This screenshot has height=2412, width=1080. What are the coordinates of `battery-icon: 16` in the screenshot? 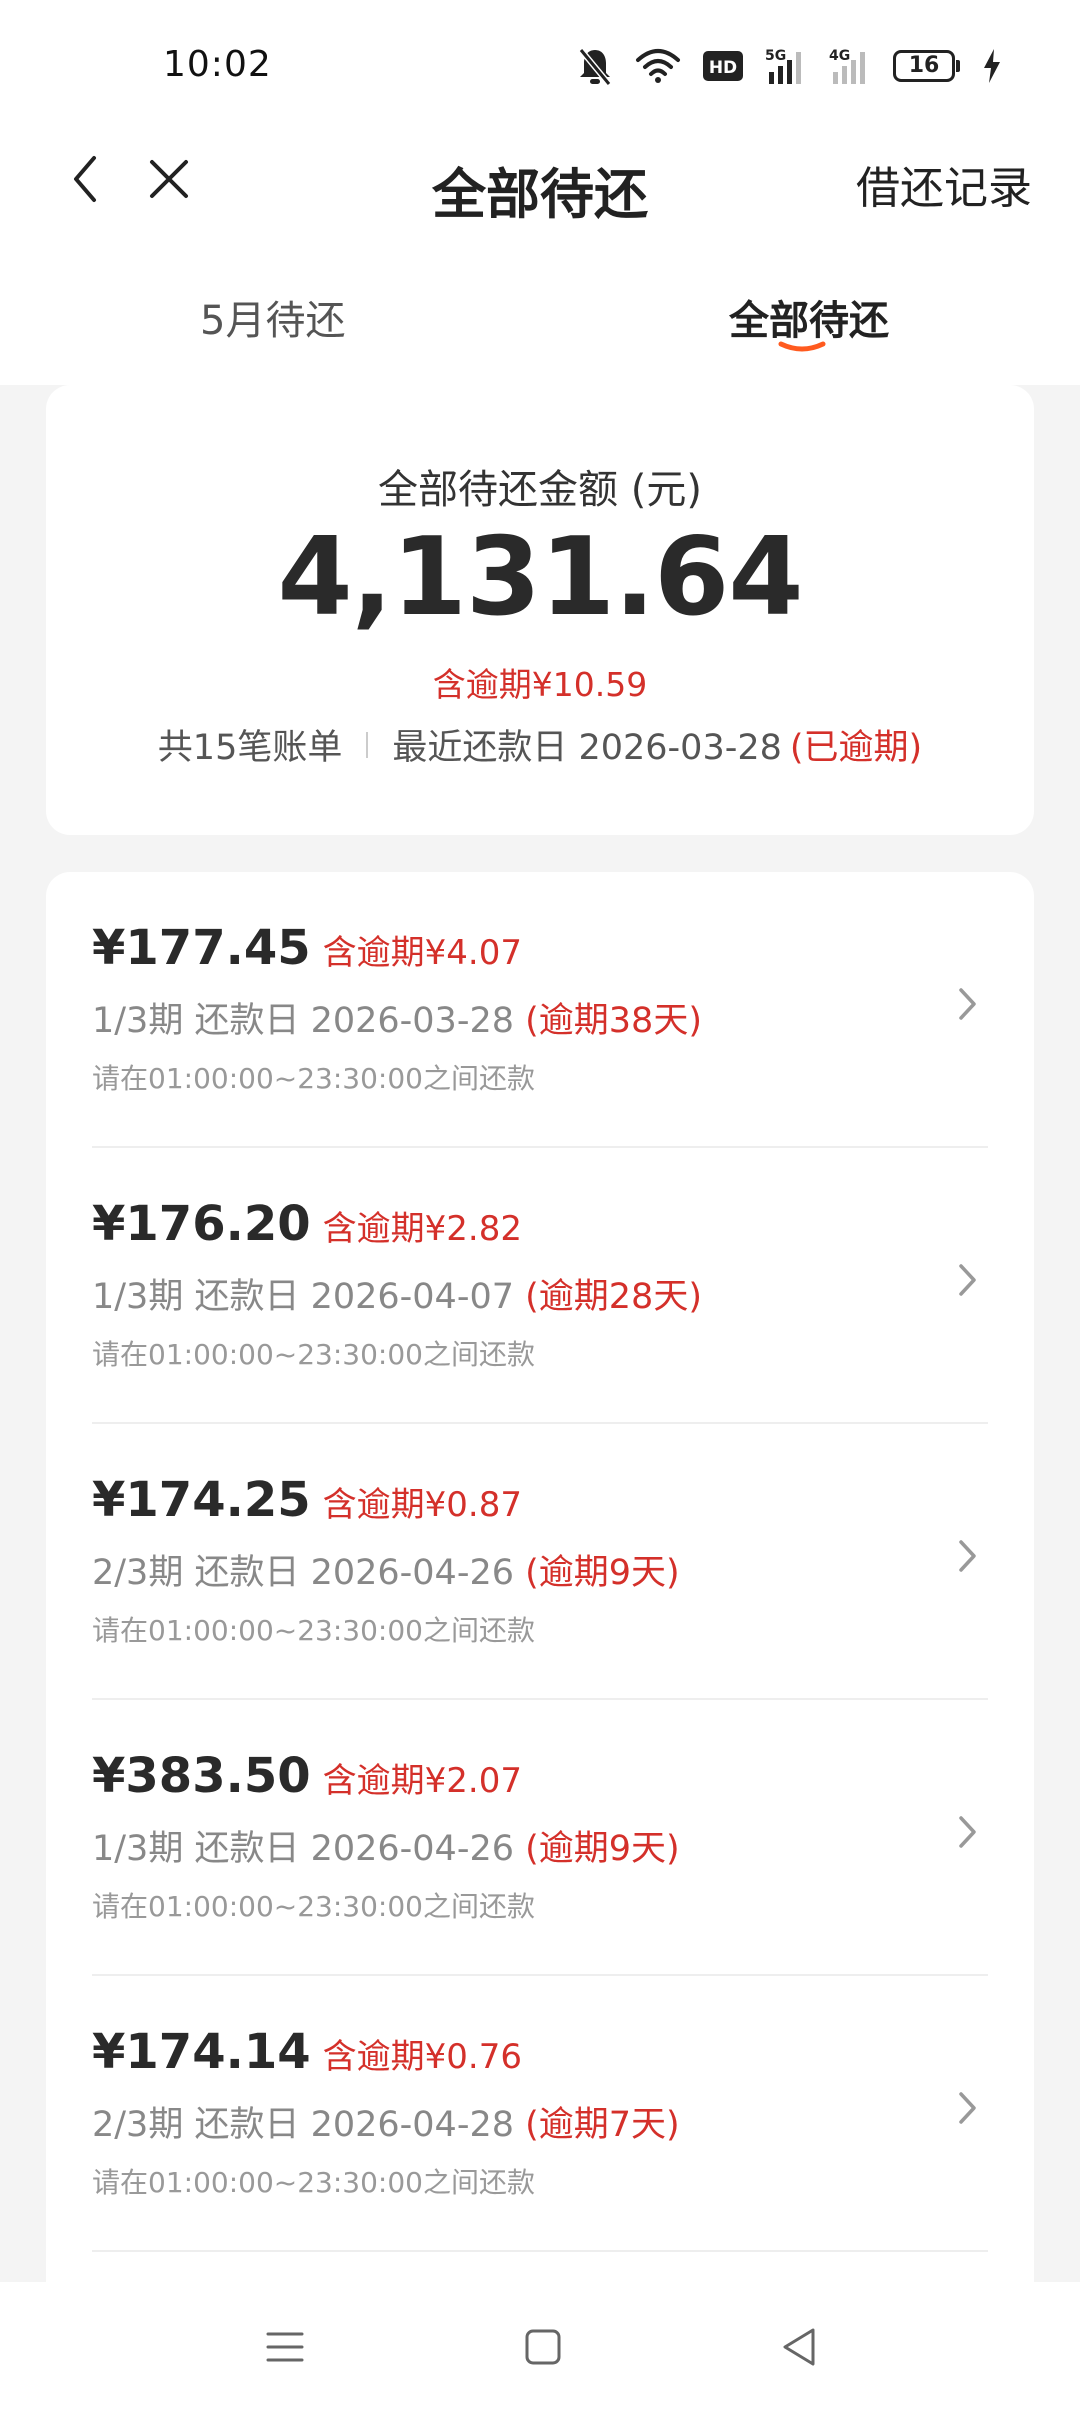 It's located at (926, 66).